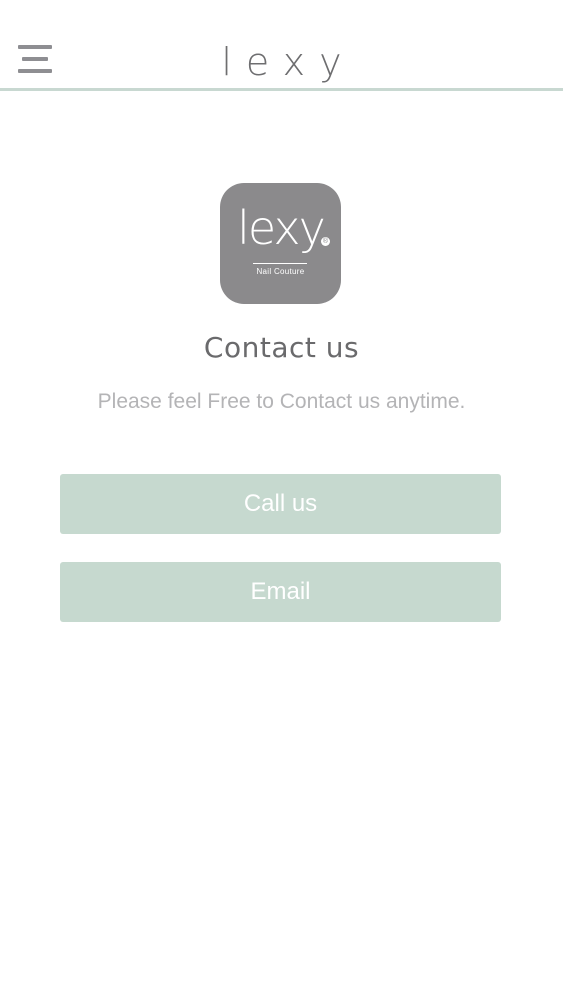 This screenshot has width=563, height=1000. What do you see at coordinates (280, 504) in the screenshot?
I see `call-us-button: Call us` at bounding box center [280, 504].